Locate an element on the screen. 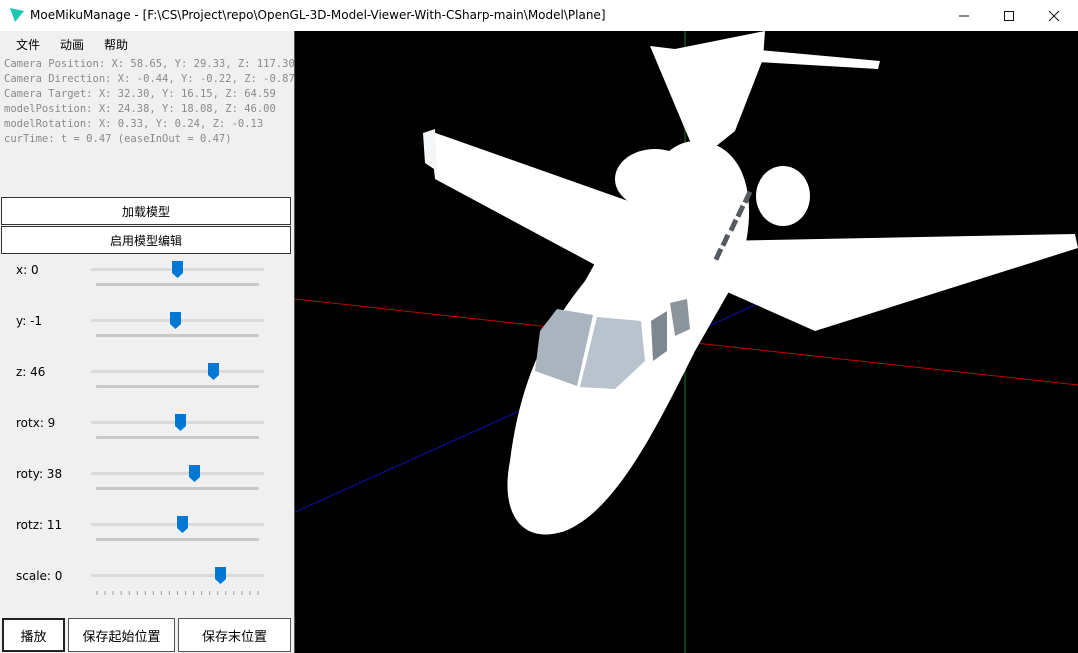  slider-ticks-scale is located at coordinates (177, 593).